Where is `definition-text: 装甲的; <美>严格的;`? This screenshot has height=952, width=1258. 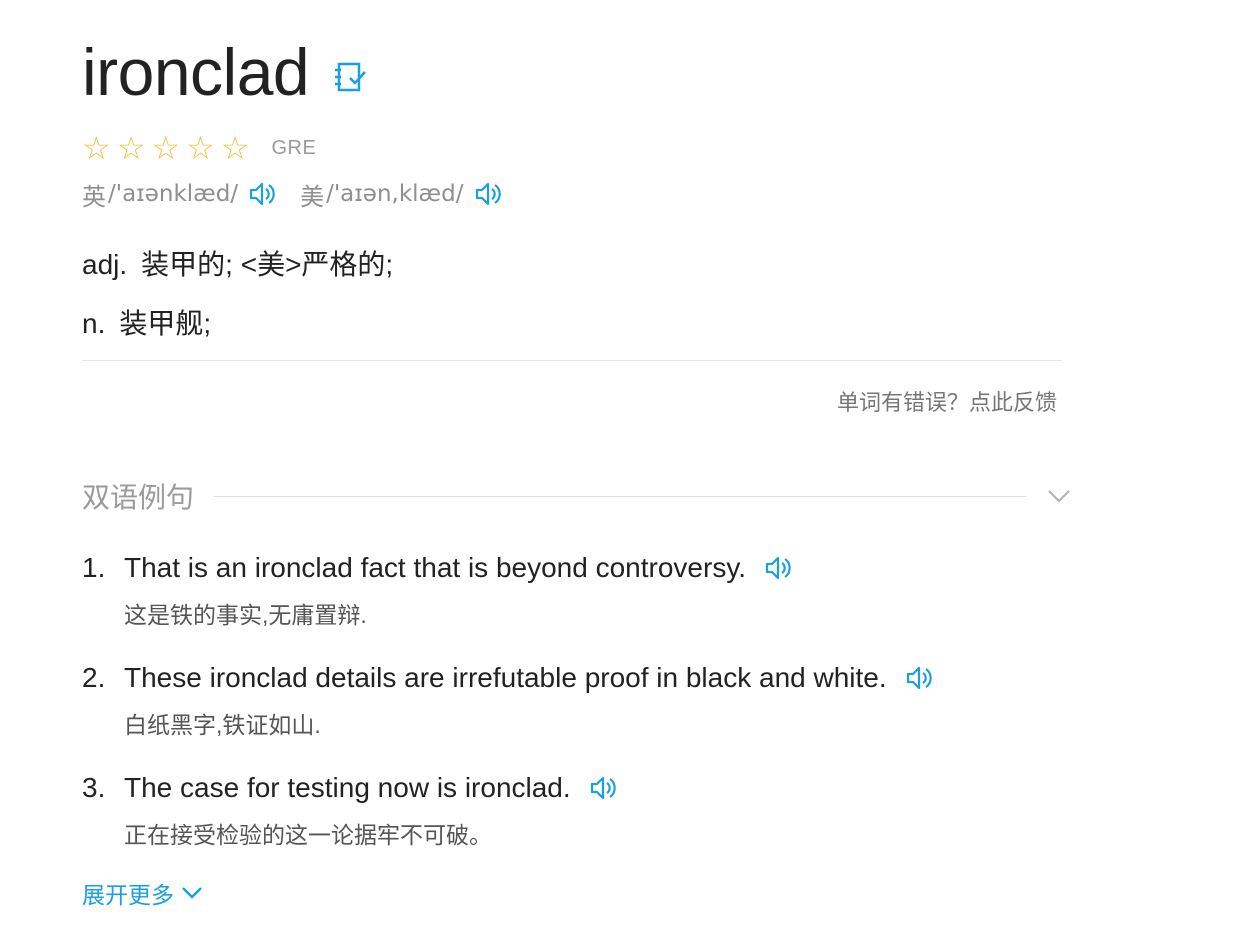
definition-text: 装甲的; <美>严格的; is located at coordinates (267, 264).